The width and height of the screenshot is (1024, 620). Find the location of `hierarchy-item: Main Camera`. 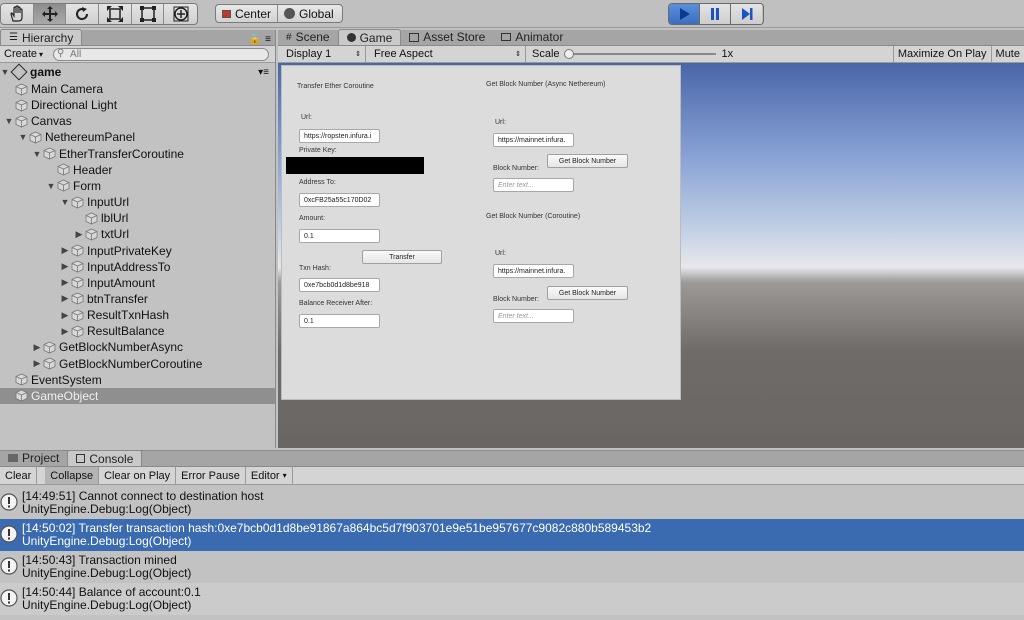

hierarchy-item: Main Camera is located at coordinates (137, 89).